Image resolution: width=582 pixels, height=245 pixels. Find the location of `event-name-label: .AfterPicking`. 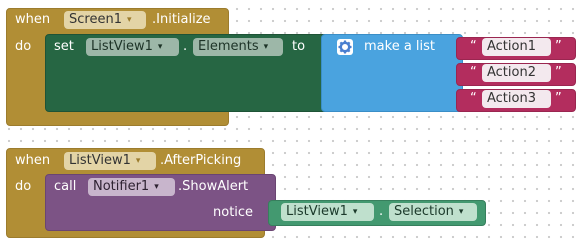

event-name-label: .AfterPicking is located at coordinates (201, 160).